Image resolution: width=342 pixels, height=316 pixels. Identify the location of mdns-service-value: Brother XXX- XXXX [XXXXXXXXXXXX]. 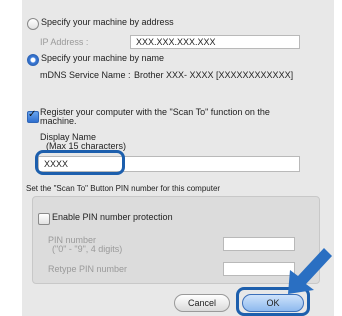
(214, 75).